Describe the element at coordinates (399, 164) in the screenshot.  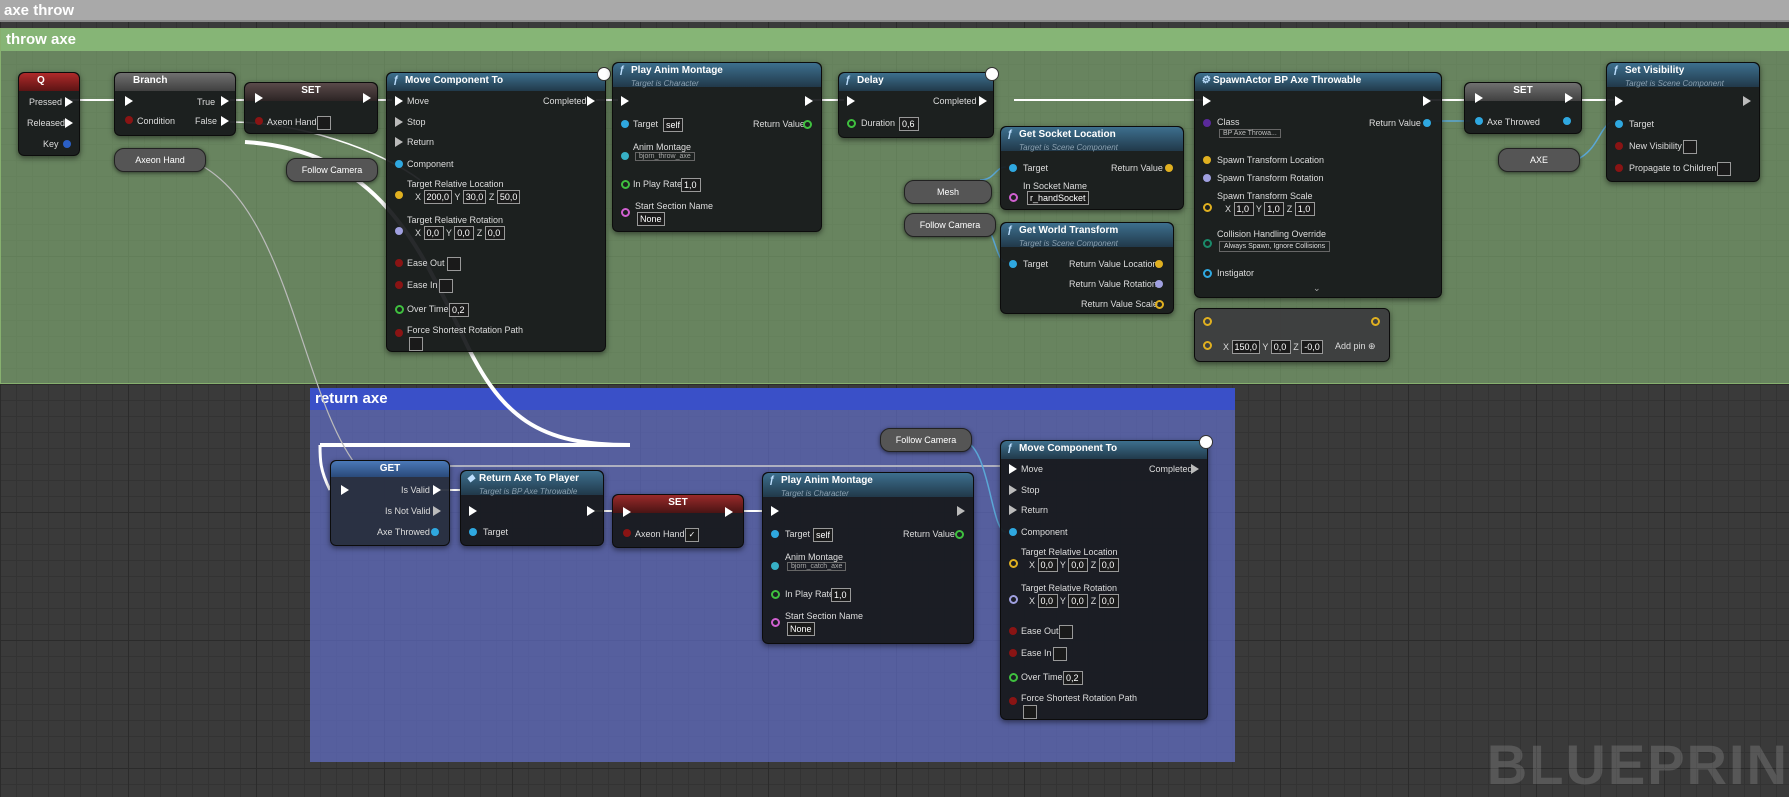
I see `pin-component` at that location.